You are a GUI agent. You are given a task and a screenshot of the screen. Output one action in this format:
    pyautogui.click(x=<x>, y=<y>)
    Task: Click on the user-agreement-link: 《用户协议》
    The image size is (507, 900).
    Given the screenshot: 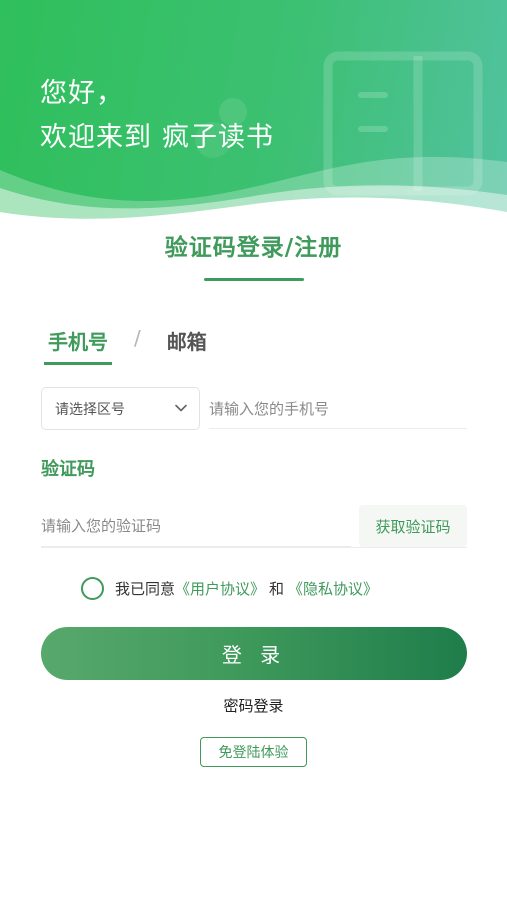 What is the action you would take?
    pyautogui.click(x=220, y=588)
    